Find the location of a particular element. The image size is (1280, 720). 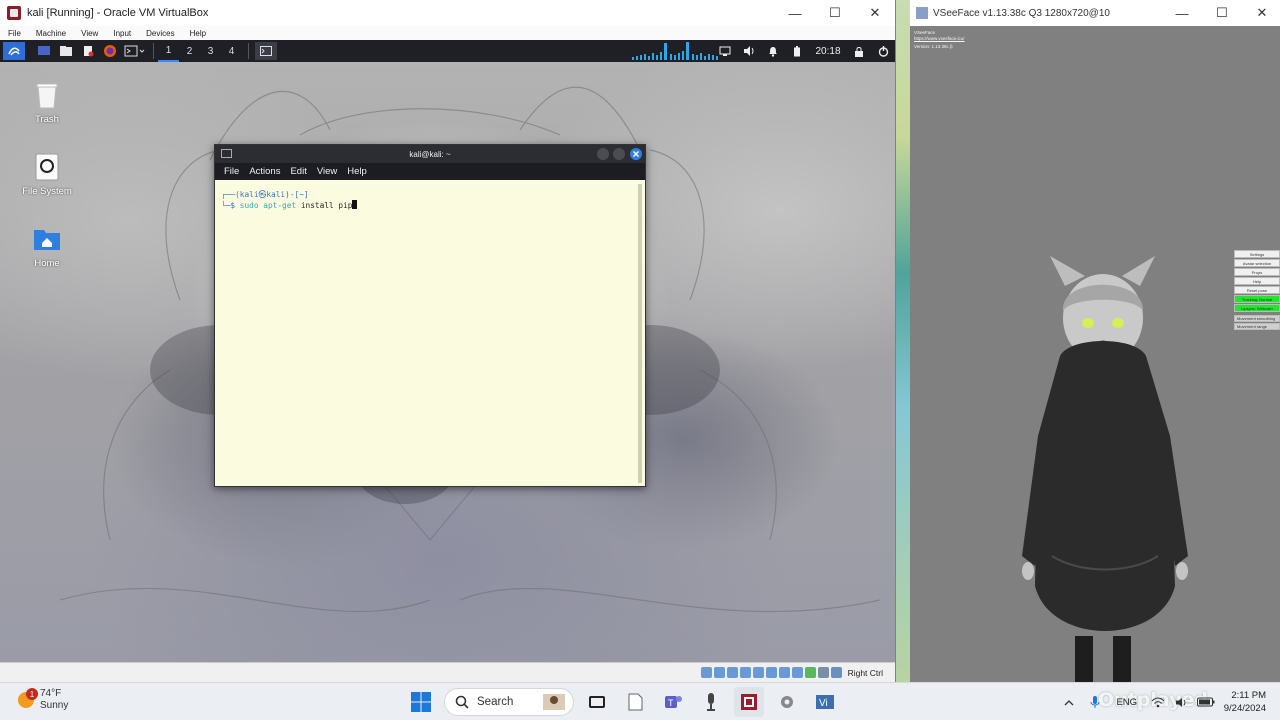

system-clock: 2:11 PM 9/24/2024 is located at coordinates (1245, 702).